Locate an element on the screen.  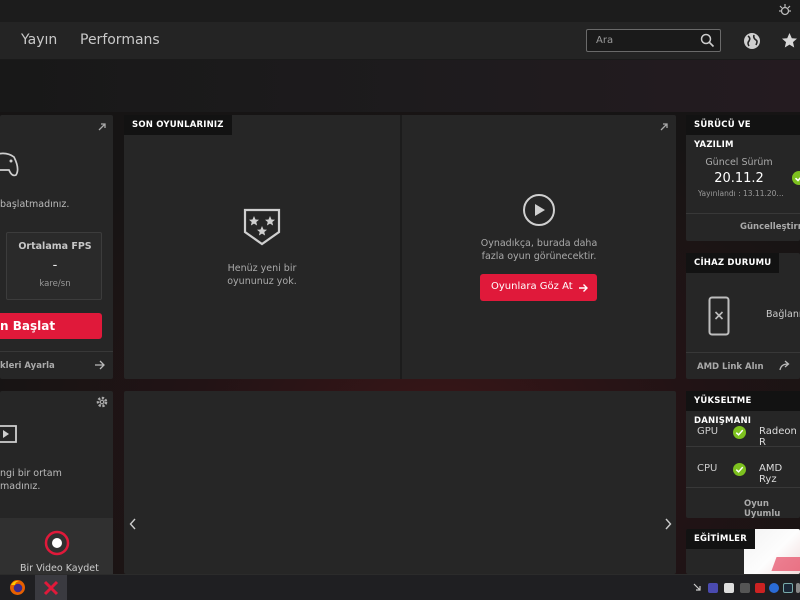
compatibility-link: Oyun Uyumlu is located at coordinates (772, 509).